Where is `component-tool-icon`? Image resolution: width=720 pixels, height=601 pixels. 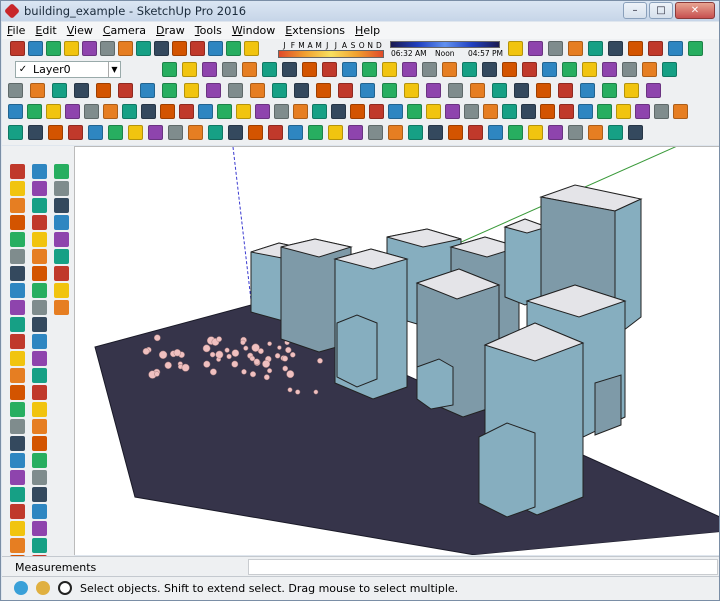
component-tool-icon is located at coordinates (39, 307).